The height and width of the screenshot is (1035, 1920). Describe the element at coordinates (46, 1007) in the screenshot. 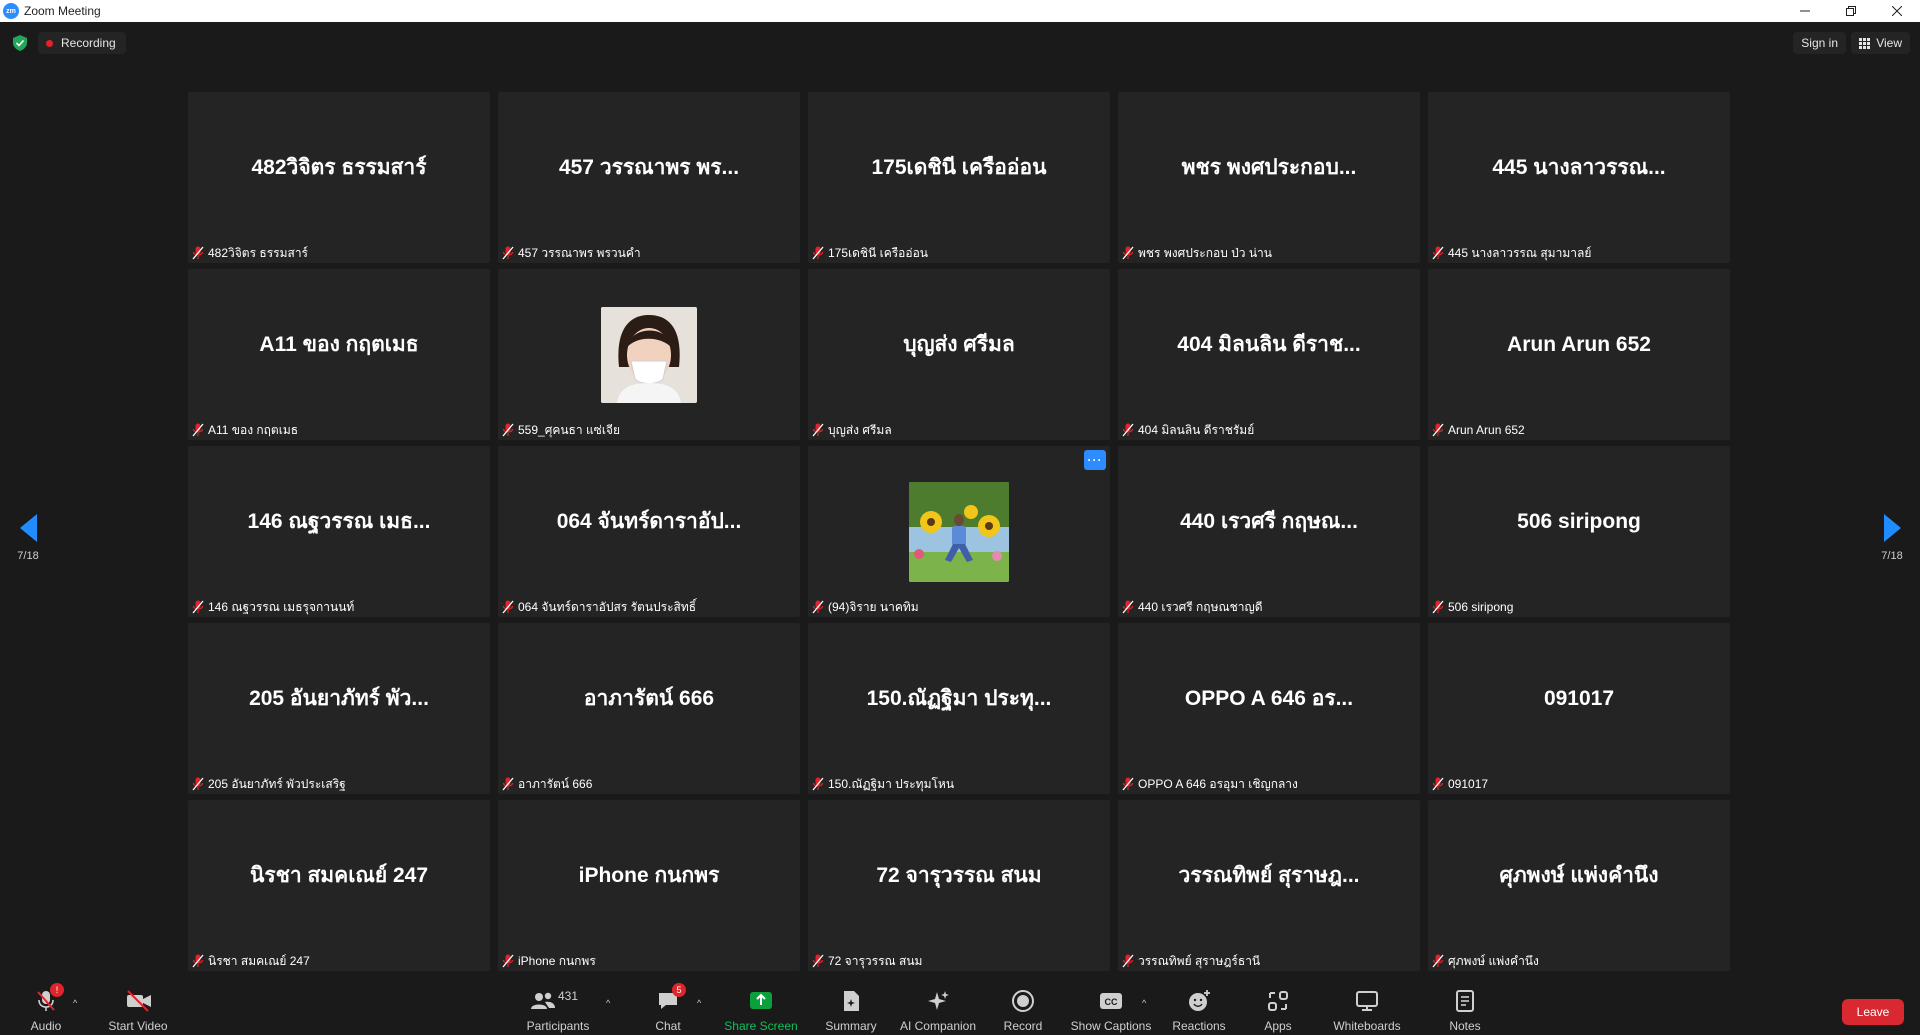

I see `audio-button: ! Audio` at that location.